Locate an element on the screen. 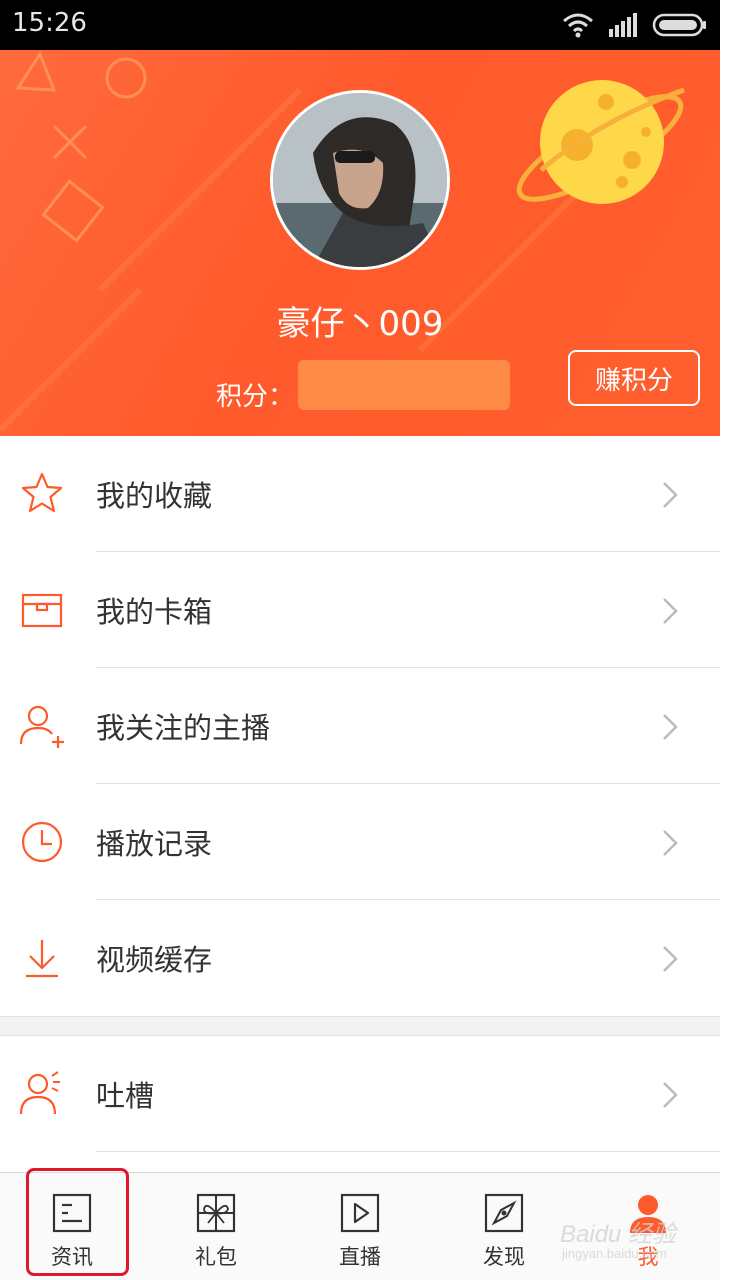 The height and width of the screenshot is (1280, 732). menu-item-video-cache: 视频缓存 is located at coordinates (360, 958).